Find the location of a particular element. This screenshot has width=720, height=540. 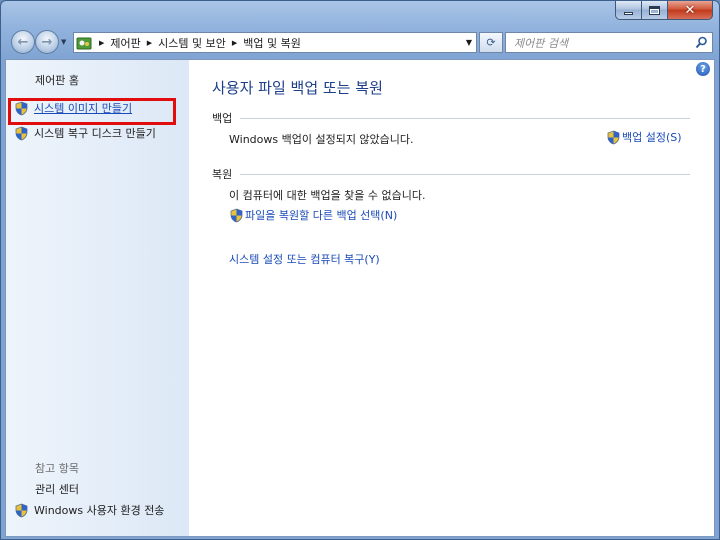

page-title: 사용자 파일 백업 또는 복원 is located at coordinates (297, 88).